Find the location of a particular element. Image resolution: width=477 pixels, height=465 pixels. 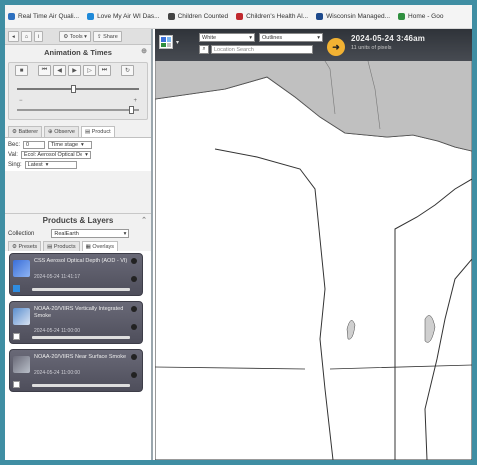

bookmark-home: Home - Goo is located at coordinates (420, 16).